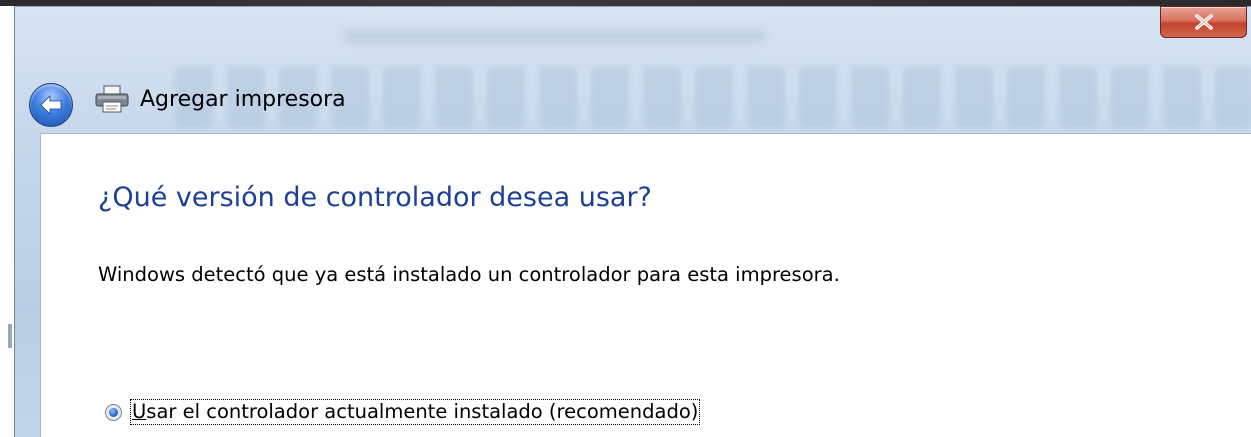 The image size is (1251, 437). I want to click on window-title: Agregar impresora, so click(243, 99).